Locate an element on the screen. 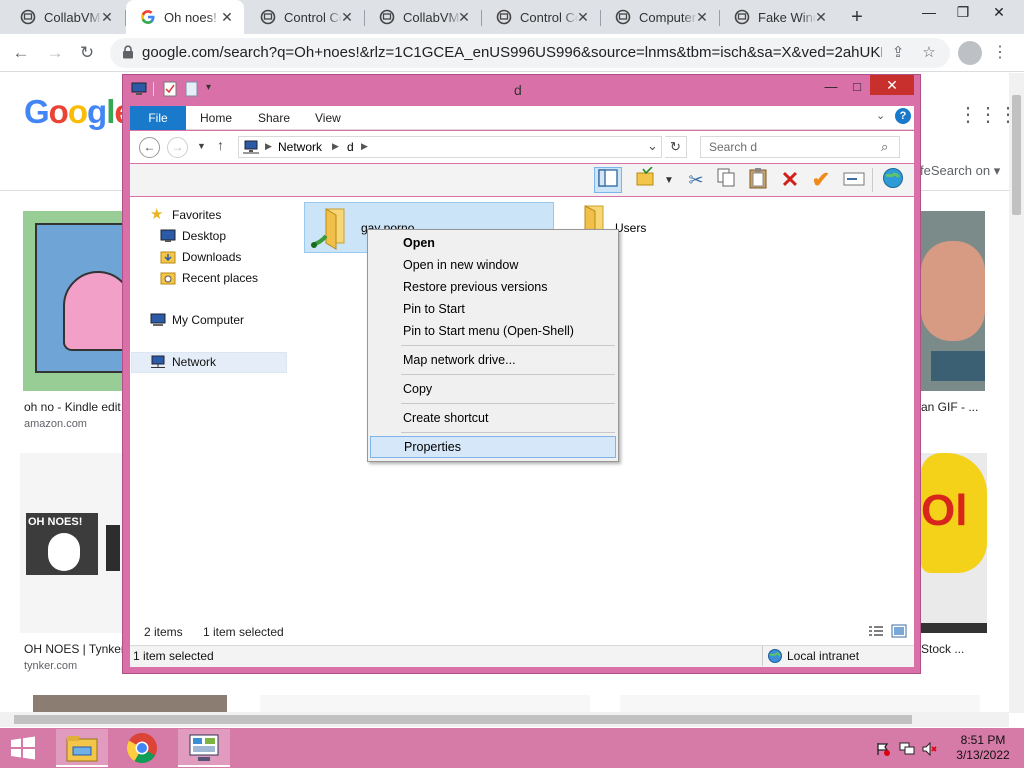 The image size is (1024, 768). volume-muted-icon is located at coordinates (930, 749).